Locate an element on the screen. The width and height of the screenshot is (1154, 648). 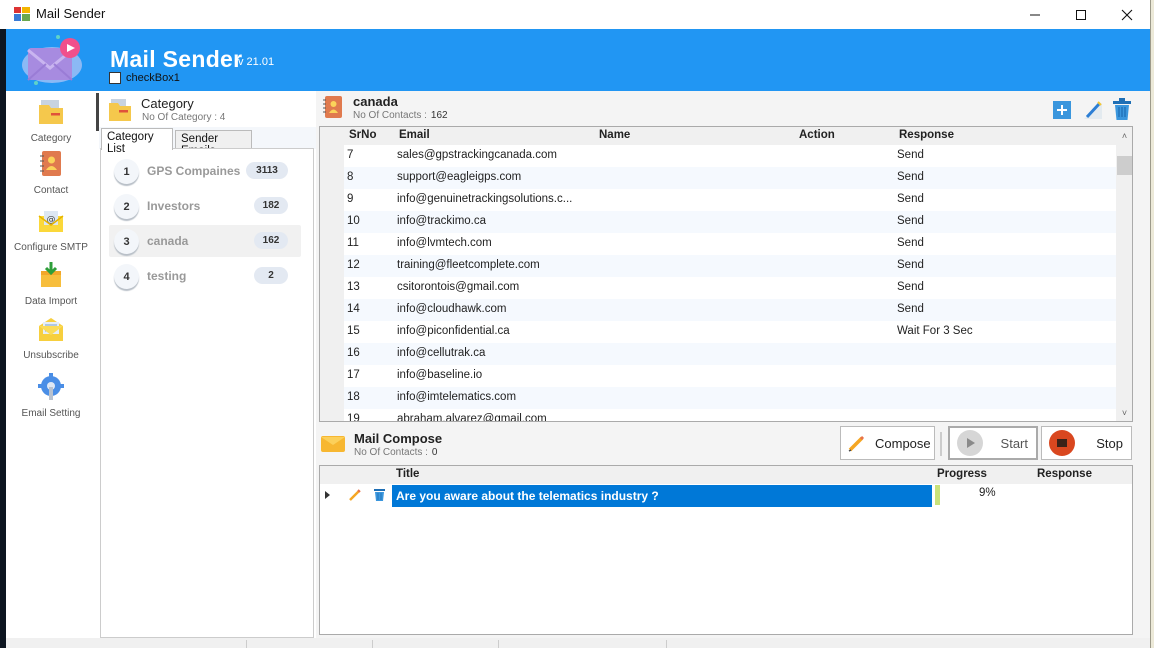
scroll-up-icon: ˄ is located at coordinates (1124, 135).